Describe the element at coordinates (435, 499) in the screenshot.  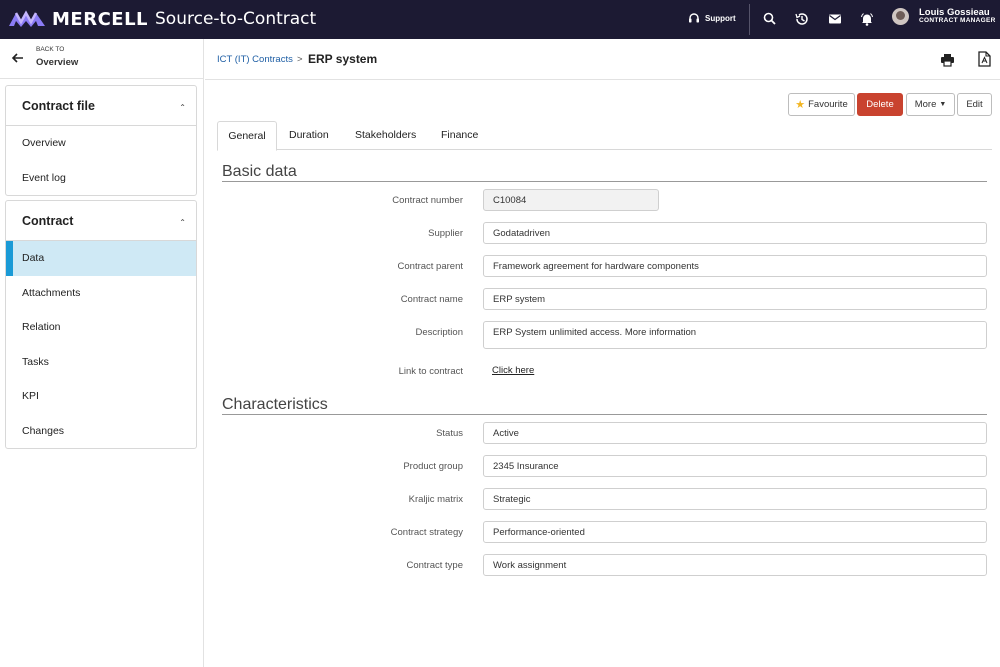
I see `kraljic-matrix-label: Kraljic matrix` at that location.